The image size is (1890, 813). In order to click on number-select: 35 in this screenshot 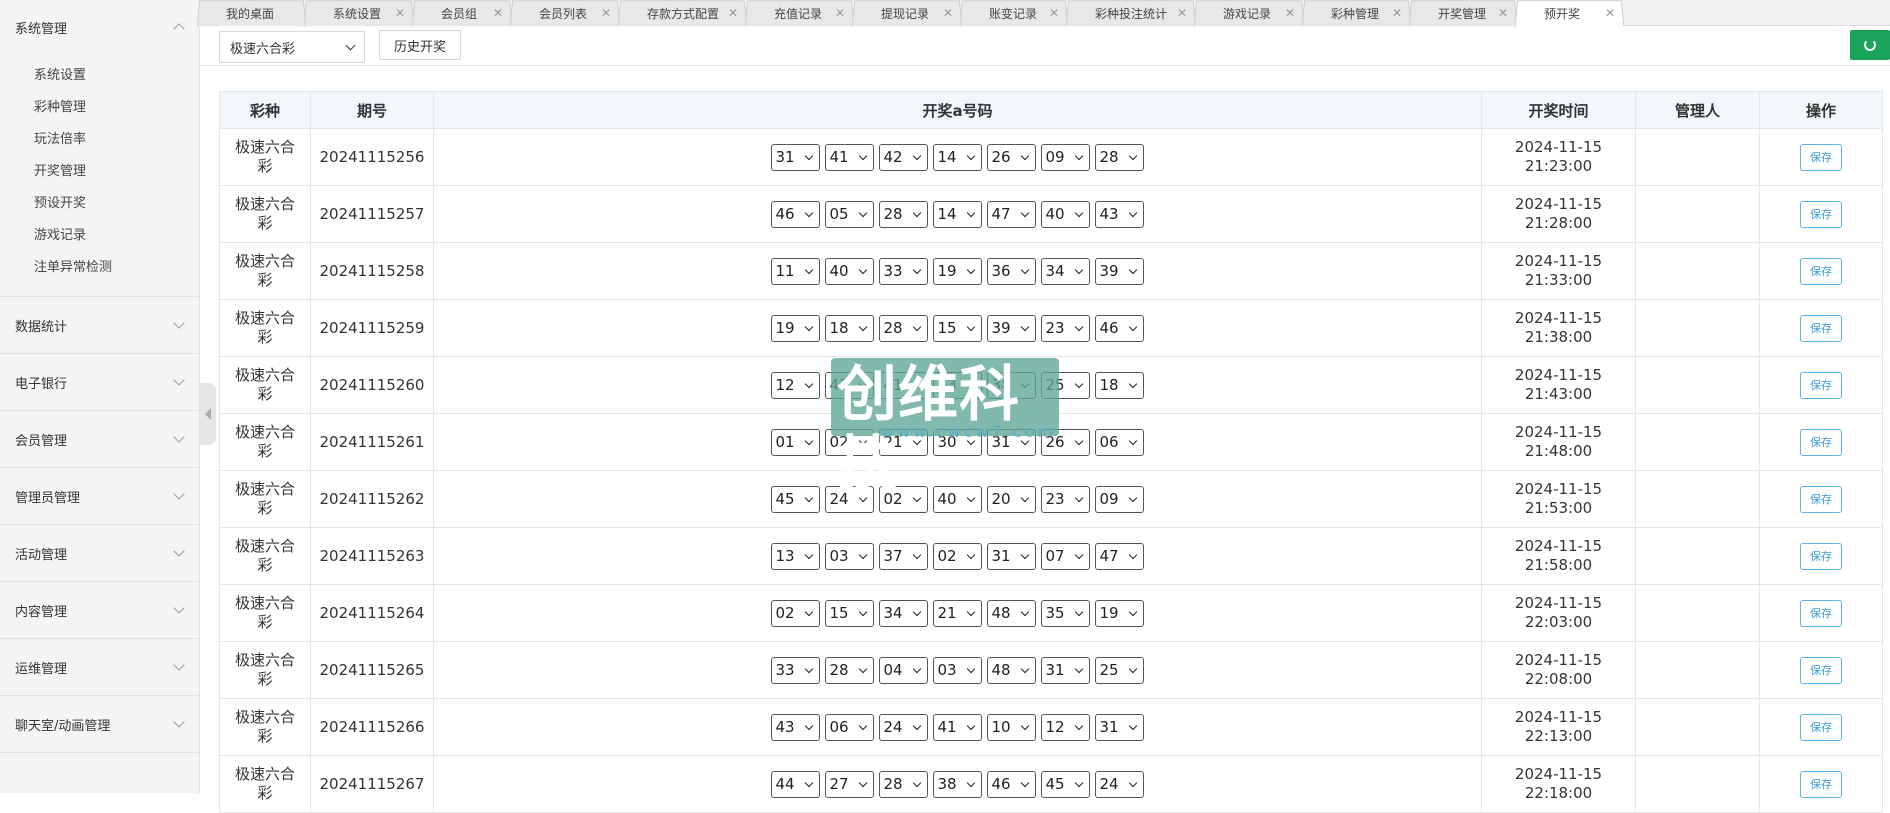, I will do `click(1065, 613)`.